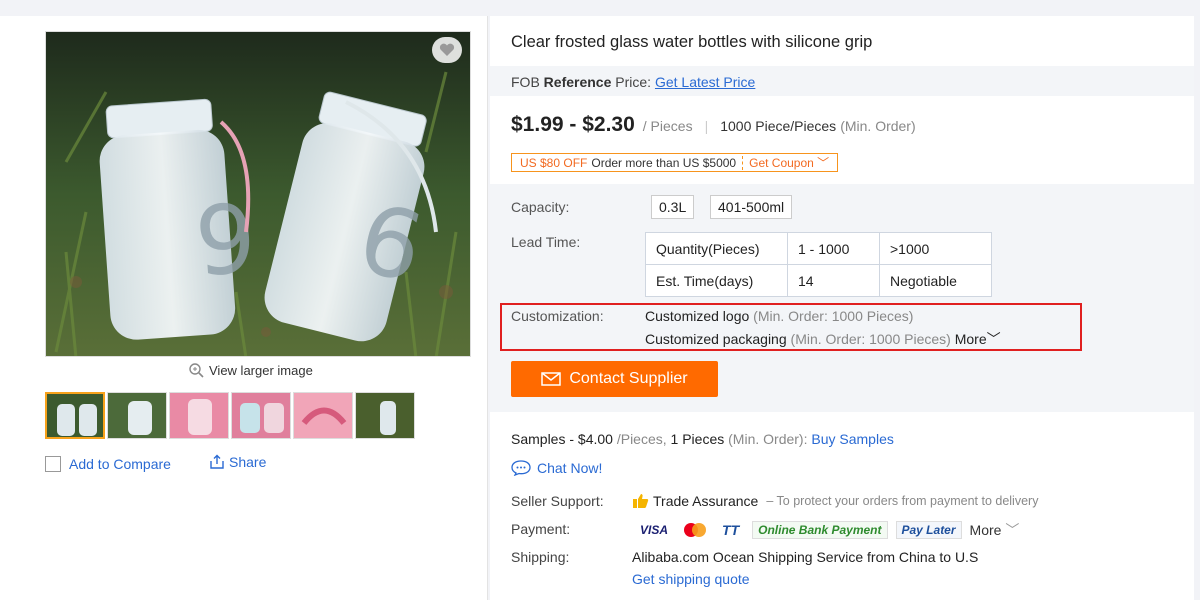 Image resolution: width=1200 pixels, height=600 pixels. Describe the element at coordinates (540, 207) in the screenshot. I see `capacity-label: Capacity:` at that location.